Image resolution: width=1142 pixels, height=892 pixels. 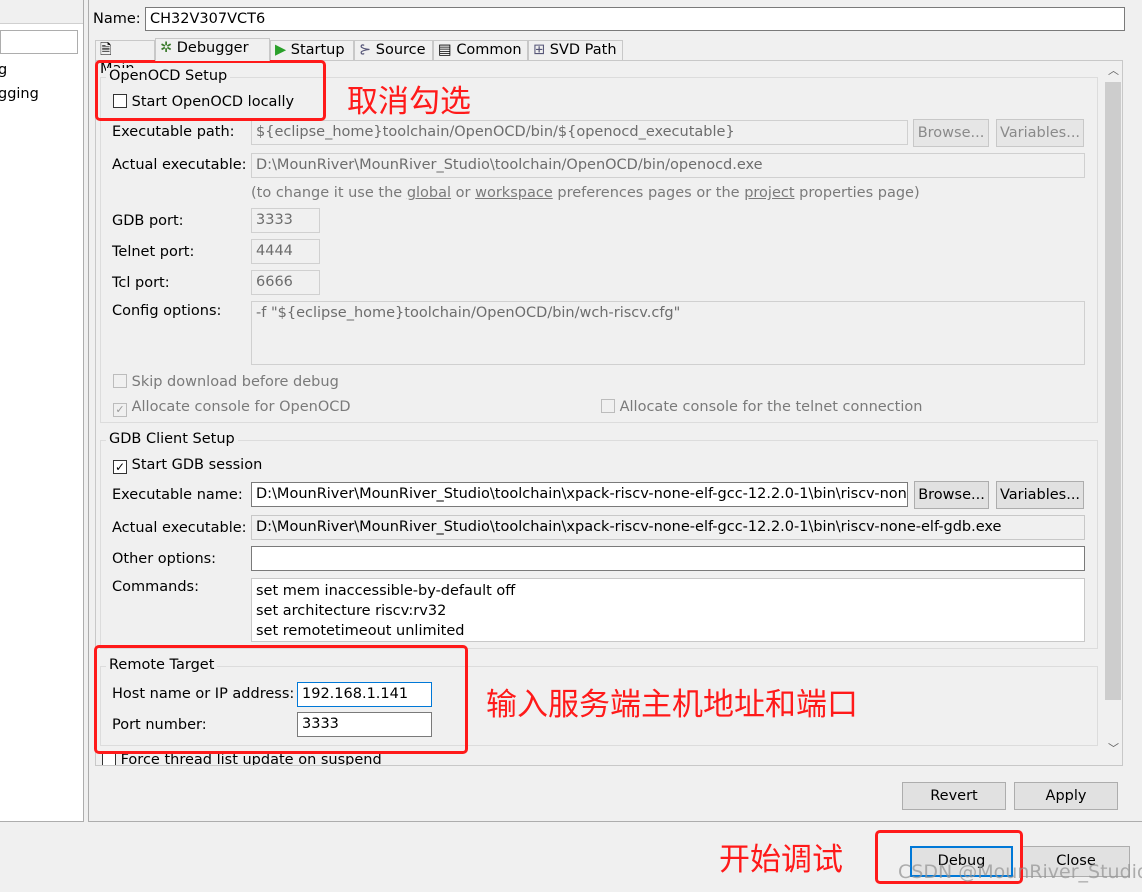 What do you see at coordinates (429, 193) in the screenshot?
I see `global-link: global` at bounding box center [429, 193].